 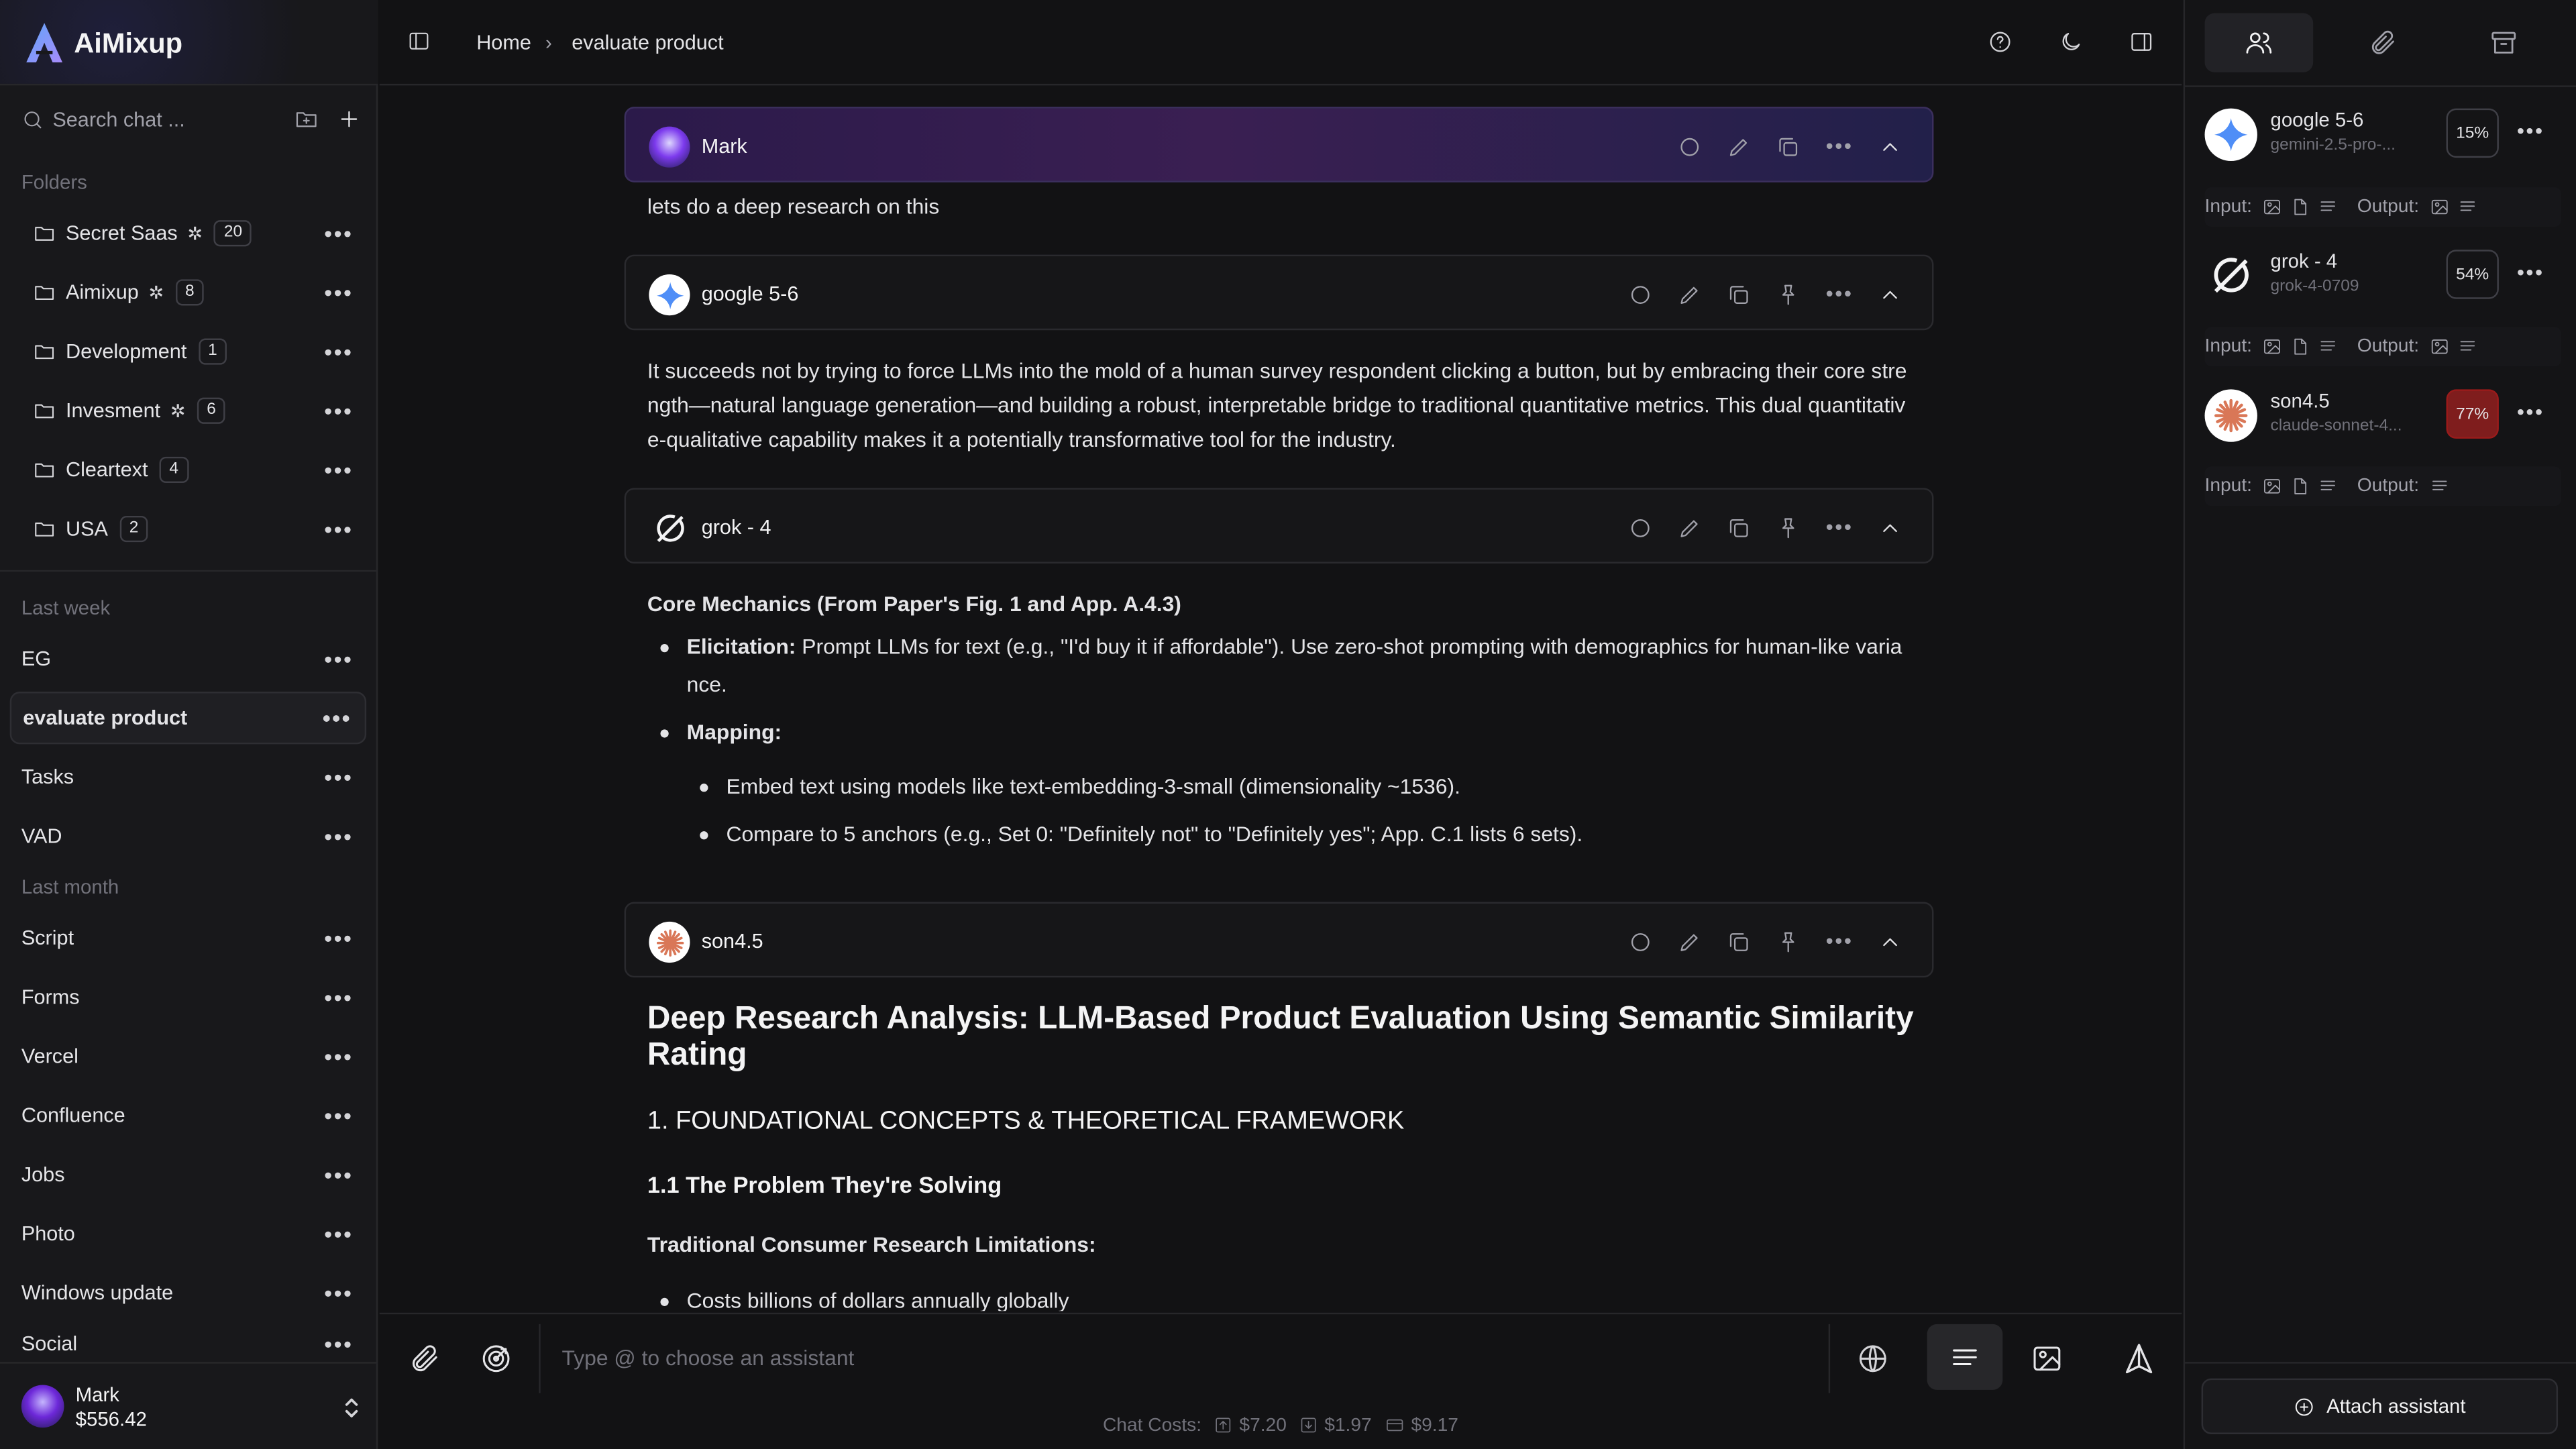 I want to click on text-lines-icon, so click(x=2327, y=206).